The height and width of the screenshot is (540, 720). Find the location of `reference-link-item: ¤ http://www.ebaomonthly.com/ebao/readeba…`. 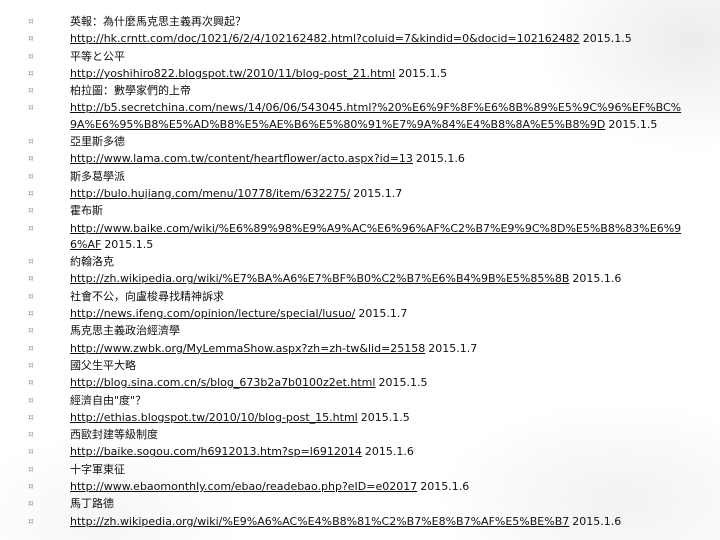

reference-link-item: ¤ http://www.ebaomonthly.com/ebao/readeba… is located at coordinates (358, 487).